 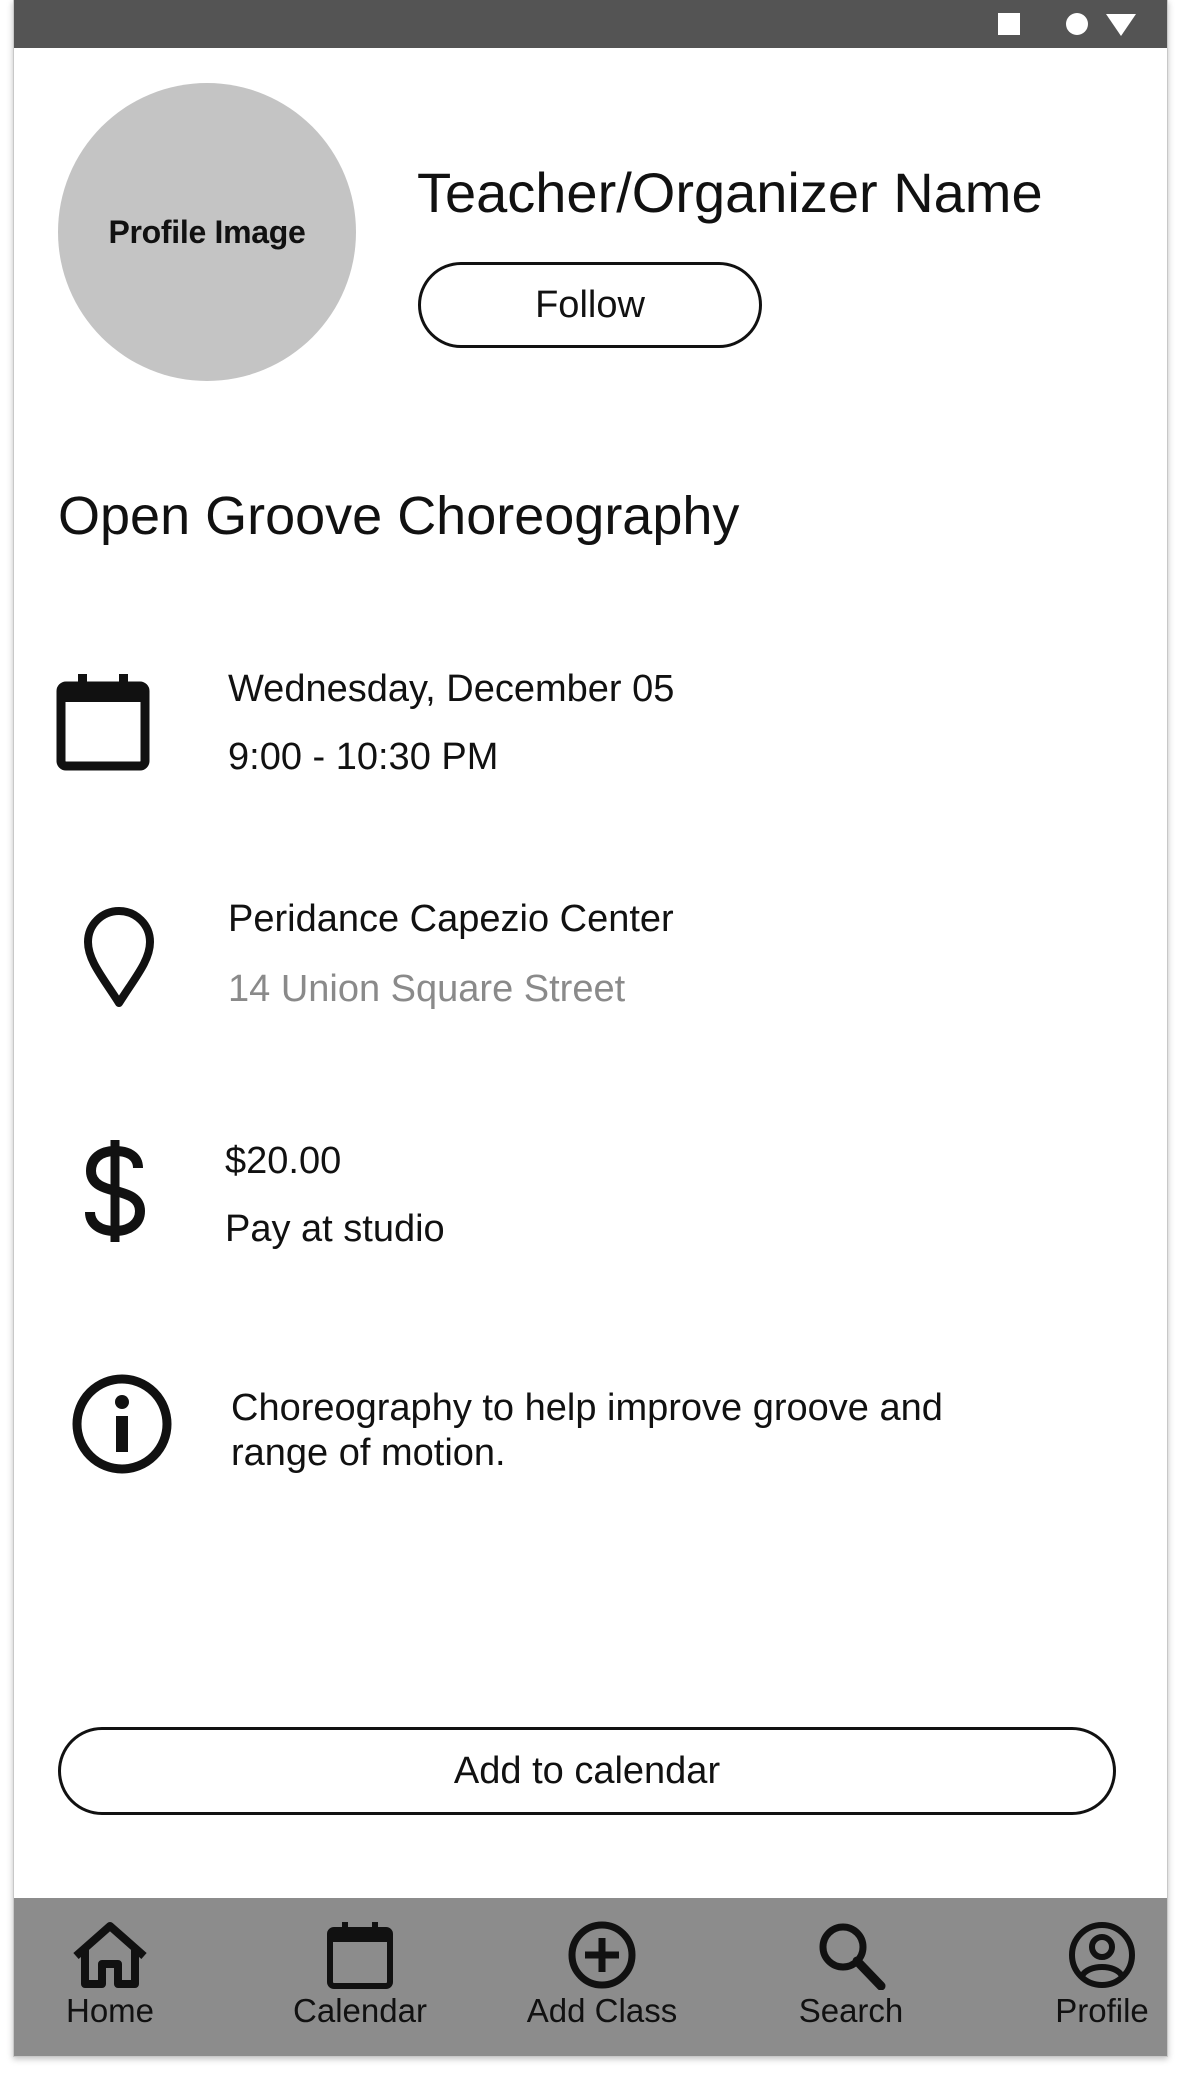 What do you see at coordinates (360, 2010) in the screenshot?
I see `nav-label-calendar: Calendar` at bounding box center [360, 2010].